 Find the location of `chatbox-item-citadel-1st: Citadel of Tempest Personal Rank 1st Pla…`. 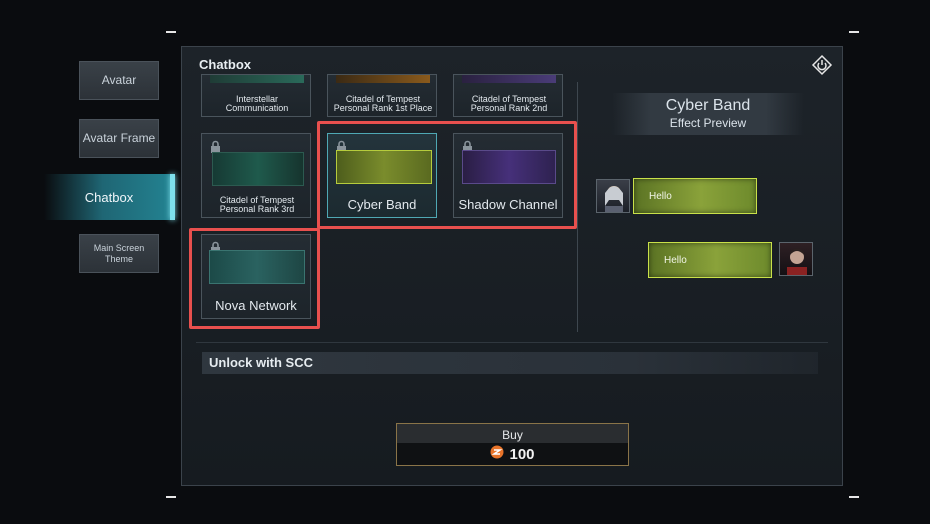

chatbox-item-citadel-1st: Citadel of Tempest Personal Rank 1st Pla… is located at coordinates (382, 95).